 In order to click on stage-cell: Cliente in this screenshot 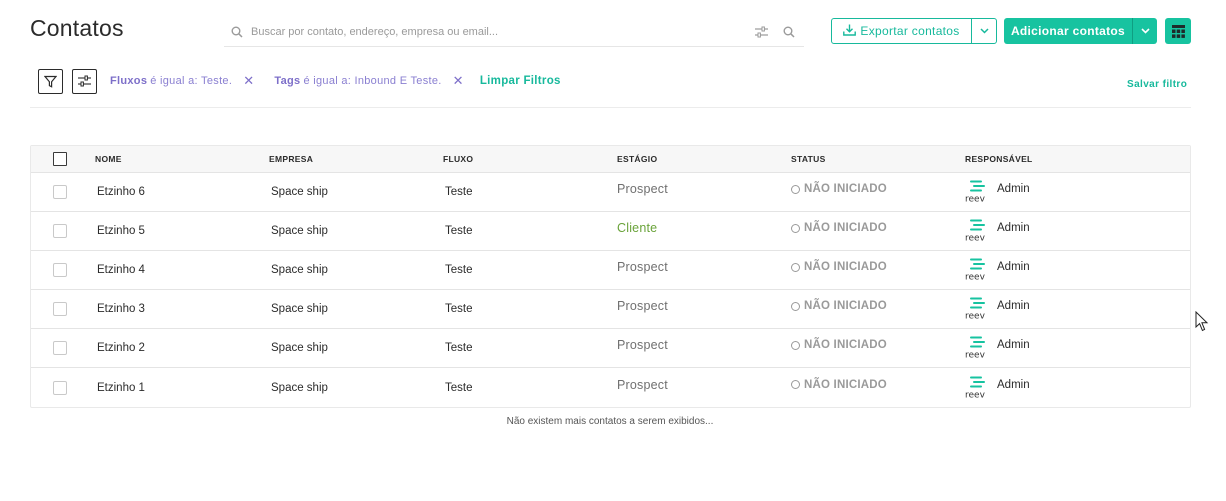, I will do `click(704, 229)`.